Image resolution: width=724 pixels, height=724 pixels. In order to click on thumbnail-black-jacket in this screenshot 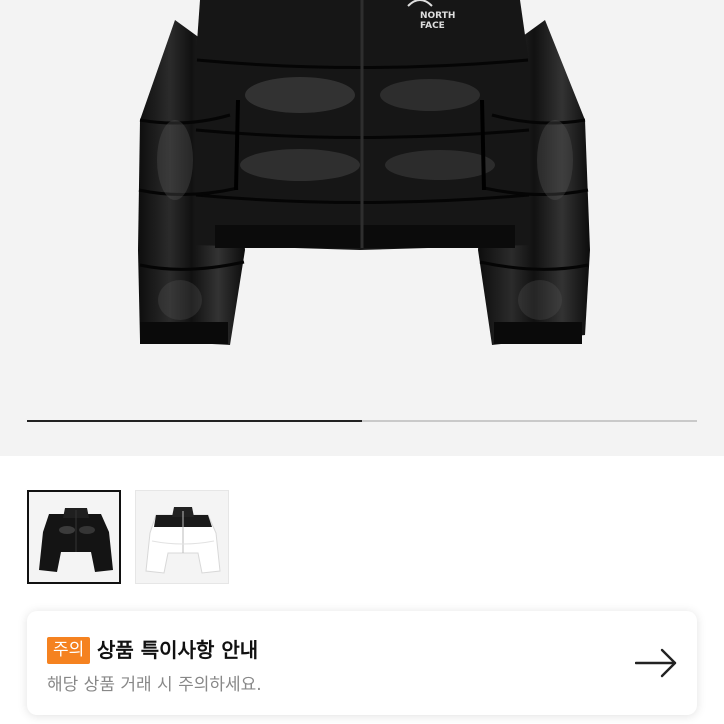, I will do `click(74, 537)`.